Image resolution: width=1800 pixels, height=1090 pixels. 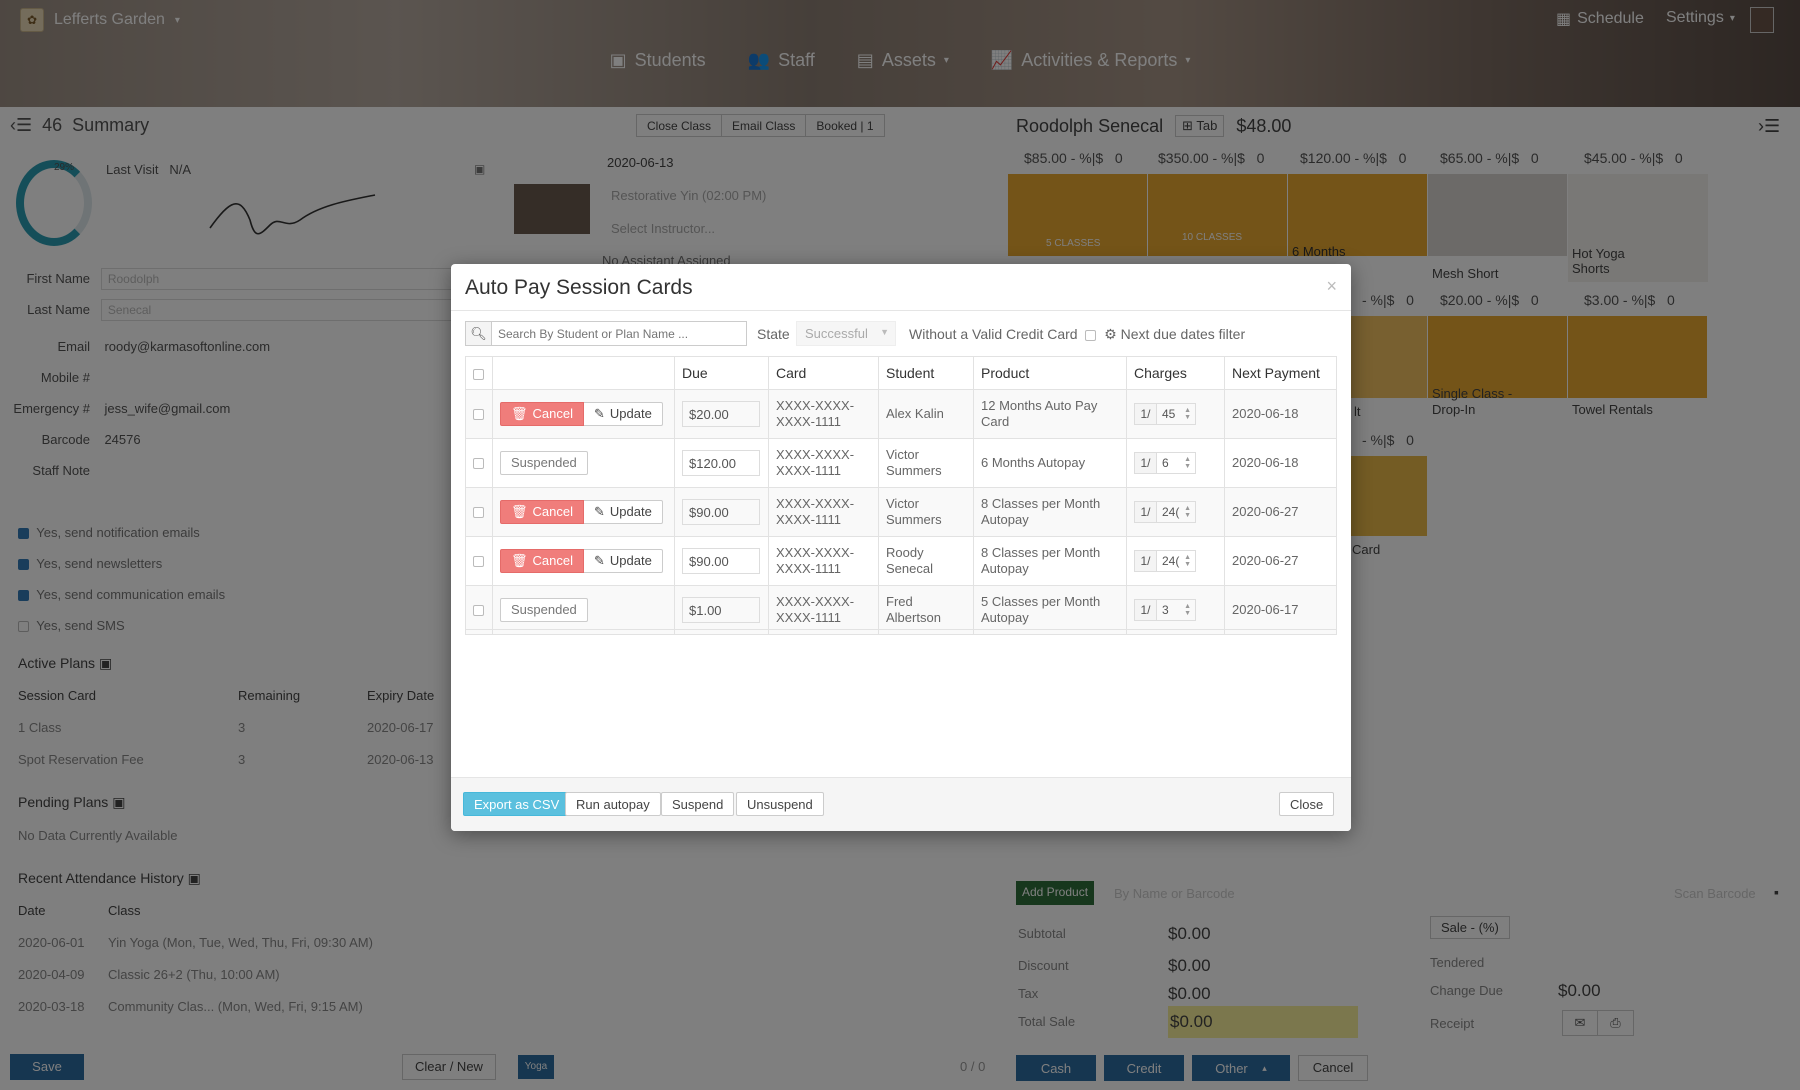 I want to click on charges-cell: 1/6 ▲ ▼, so click(x=1175, y=463).